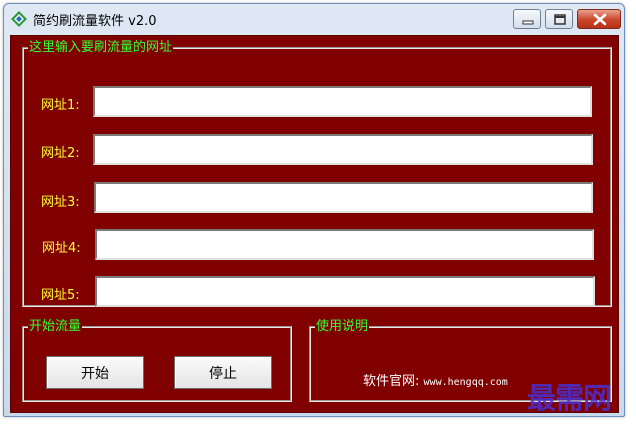 Image resolution: width=636 pixels, height=425 pixels. I want to click on stop-button: 停止, so click(223, 372).